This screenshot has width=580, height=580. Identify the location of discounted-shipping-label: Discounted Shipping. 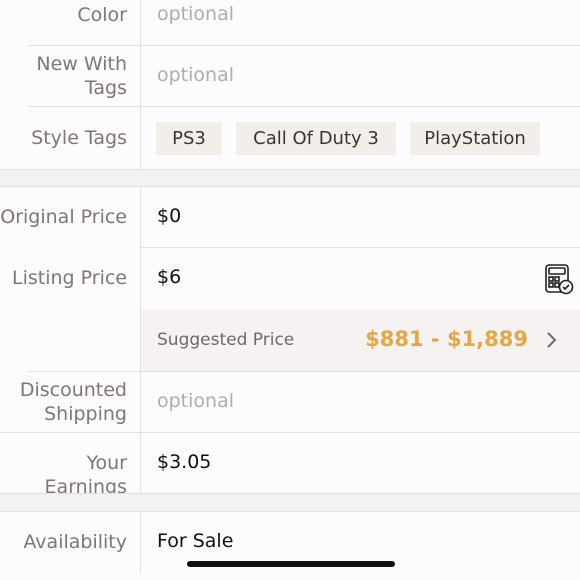
(63, 402).